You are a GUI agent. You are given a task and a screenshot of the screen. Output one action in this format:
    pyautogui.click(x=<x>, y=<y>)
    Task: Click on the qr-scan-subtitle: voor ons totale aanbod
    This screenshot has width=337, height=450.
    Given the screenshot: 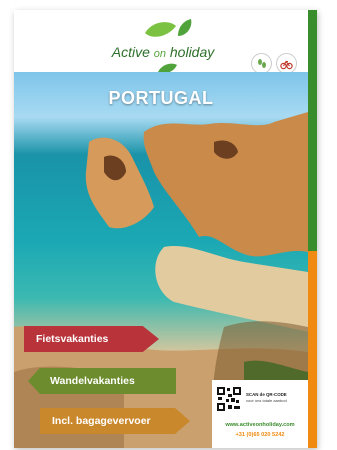 What is the action you would take?
    pyautogui.click(x=266, y=400)
    